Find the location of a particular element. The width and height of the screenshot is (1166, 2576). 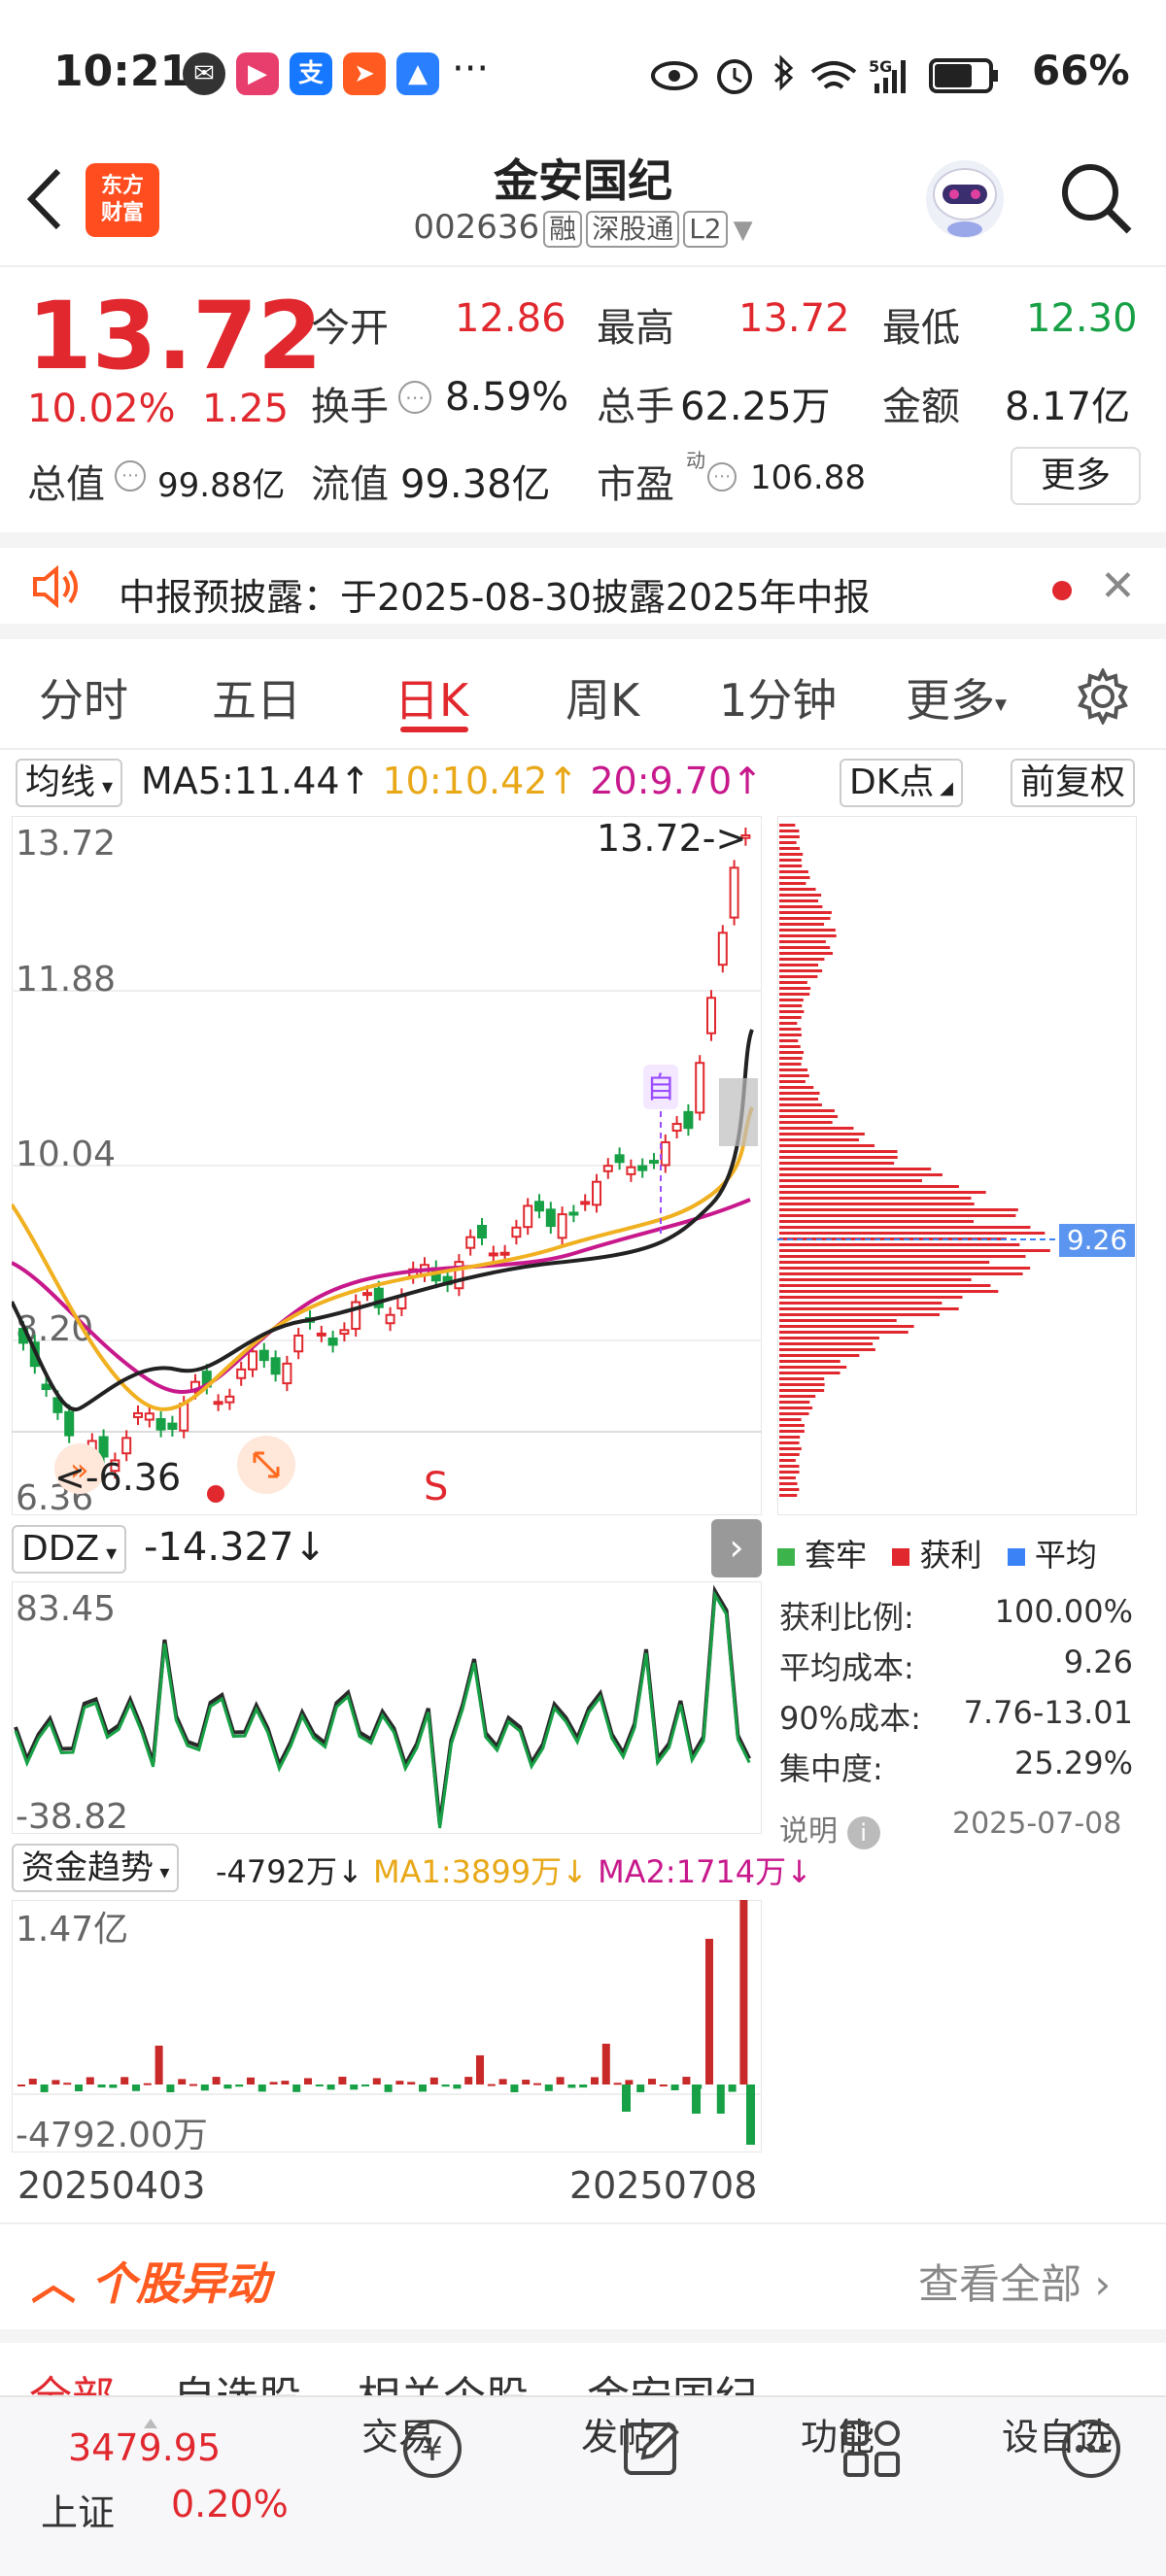

change-percent: 10.02% is located at coordinates (101, 409).